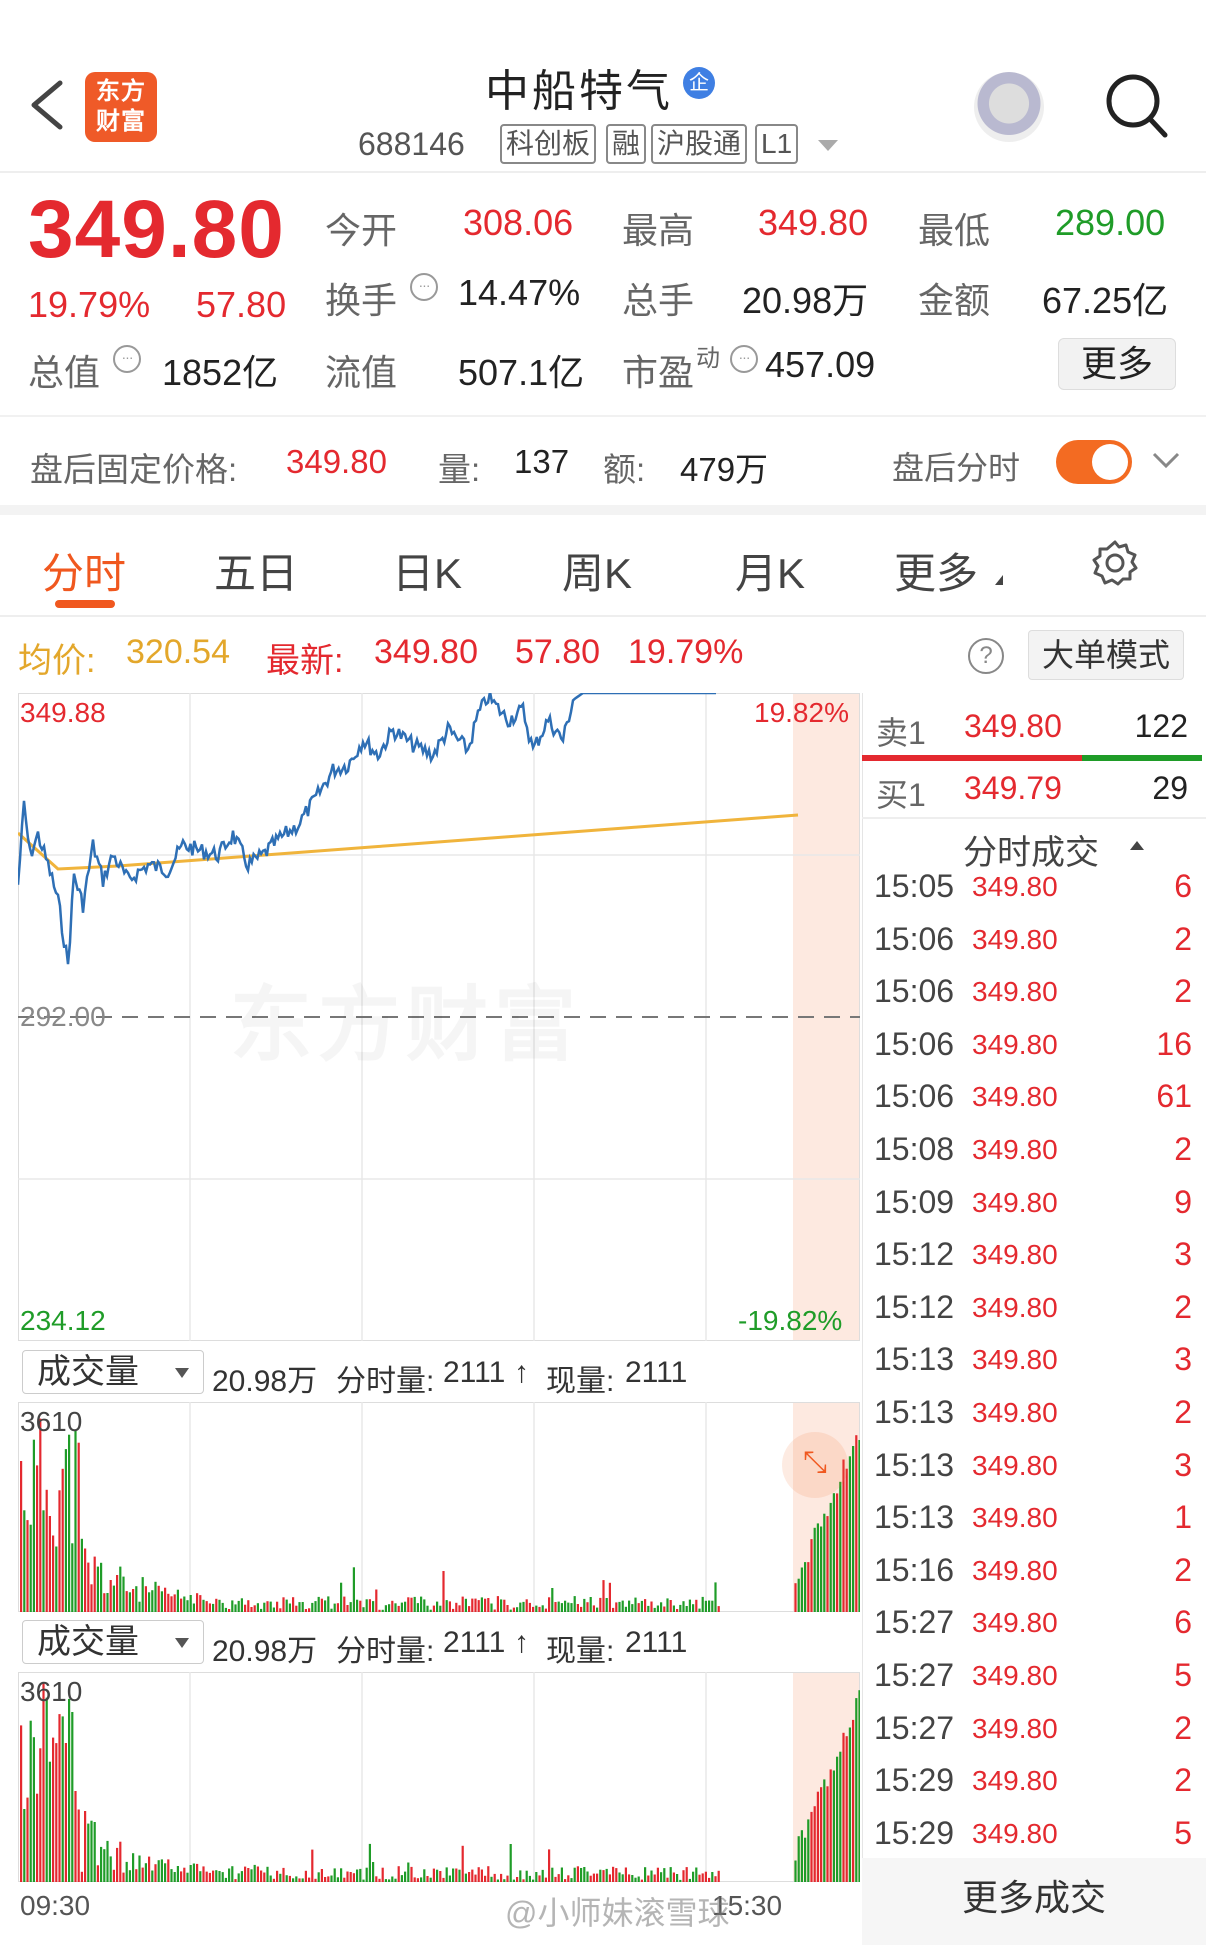  What do you see at coordinates (1034, 1367) in the screenshot?
I see `tick-row: 15:13 349.80 3` at bounding box center [1034, 1367].